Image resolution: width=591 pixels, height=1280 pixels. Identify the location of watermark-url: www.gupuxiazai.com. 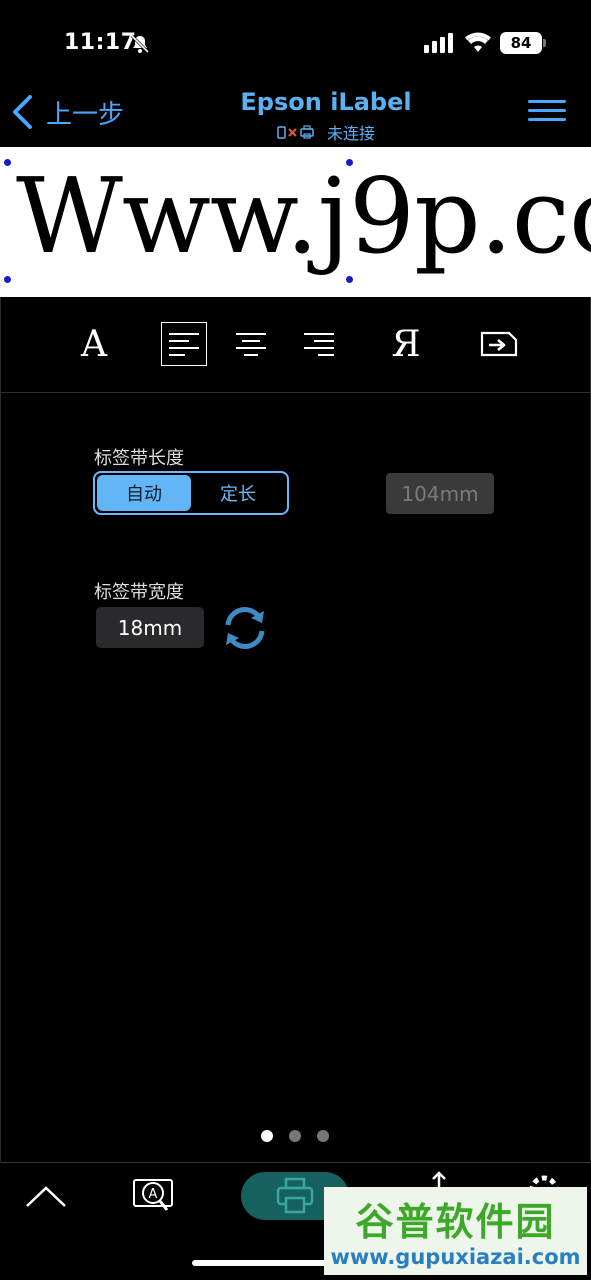
(455, 1257).